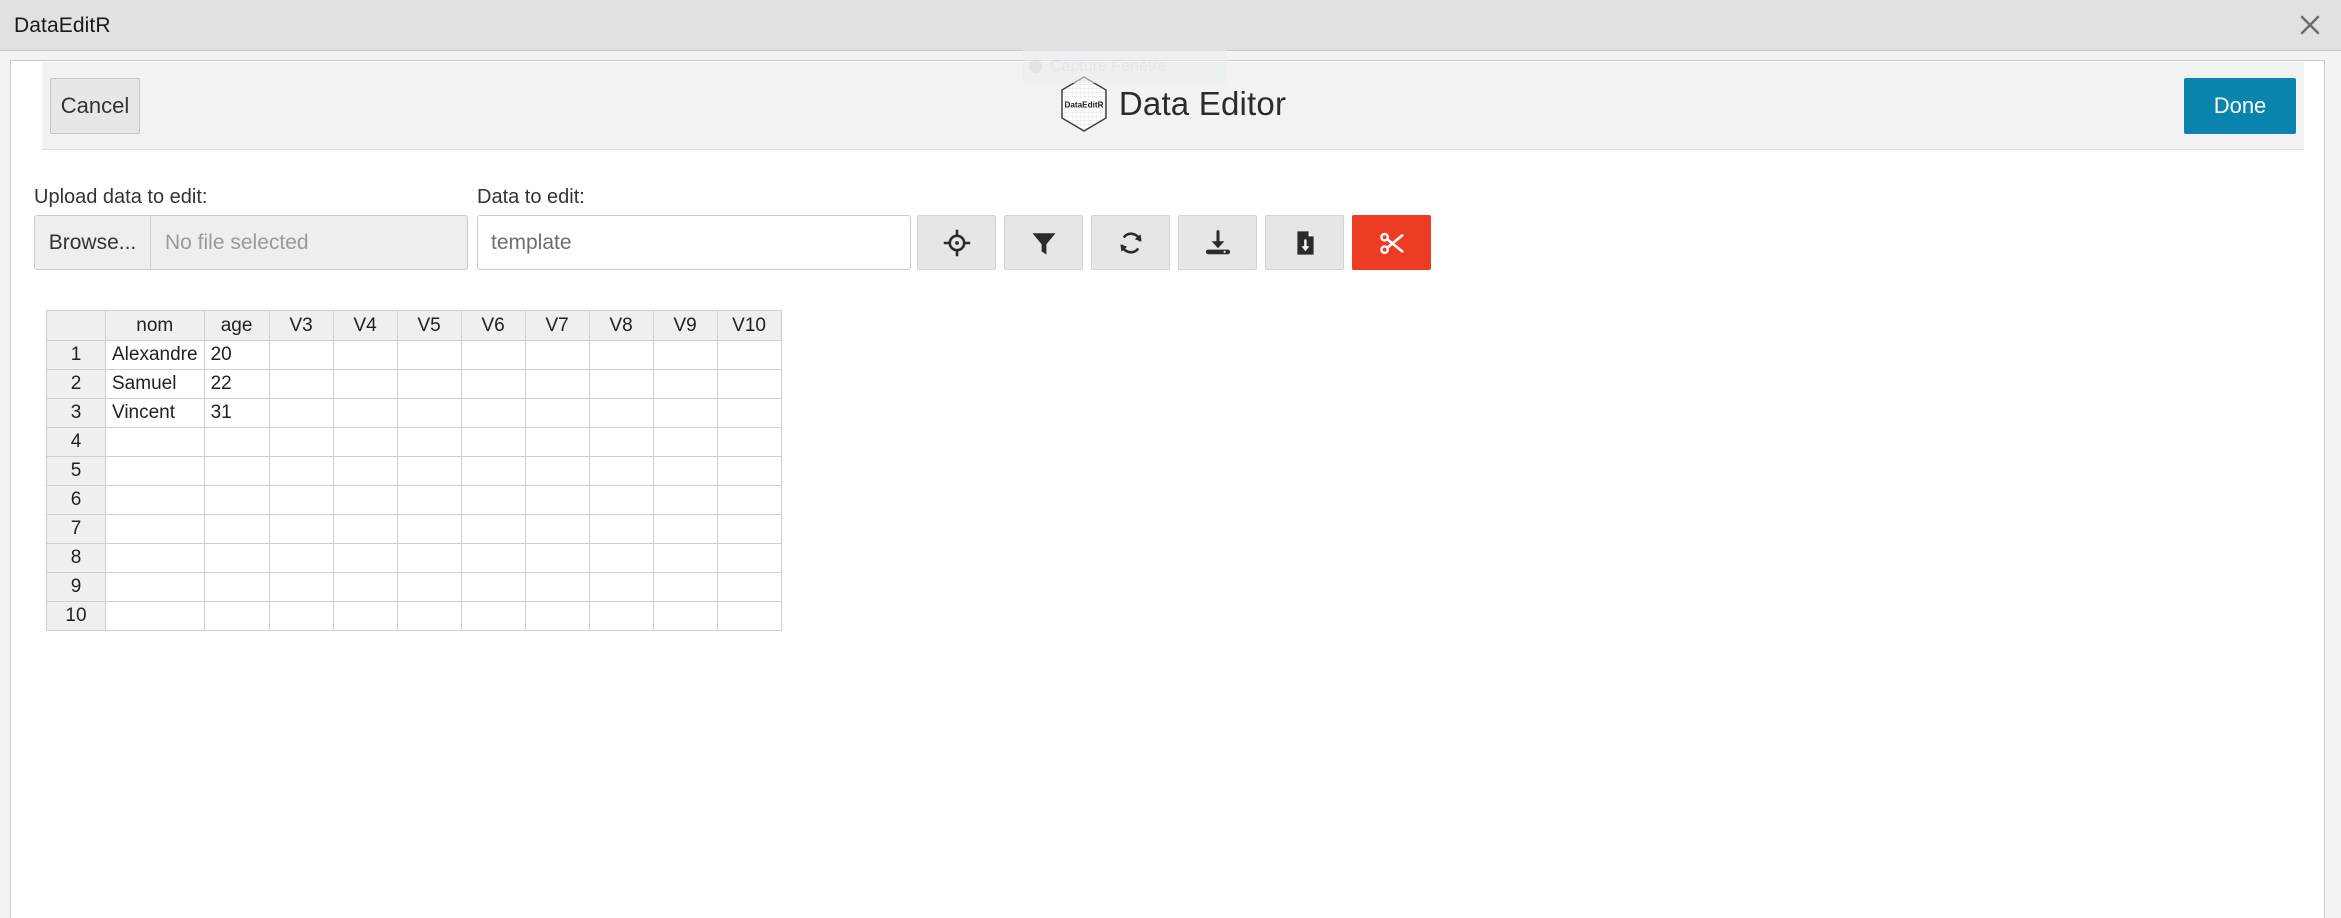  I want to click on cut-button, so click(1391, 242).